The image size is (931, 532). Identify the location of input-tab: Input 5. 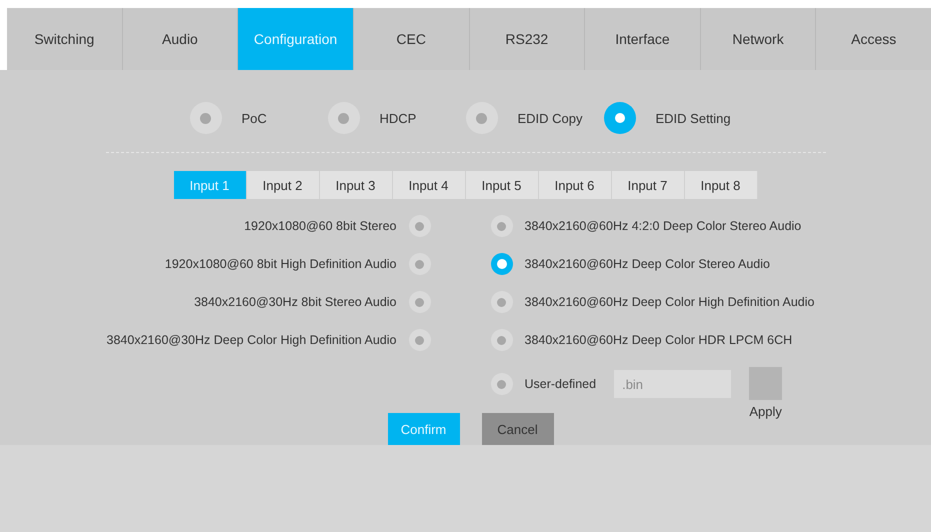
(502, 185).